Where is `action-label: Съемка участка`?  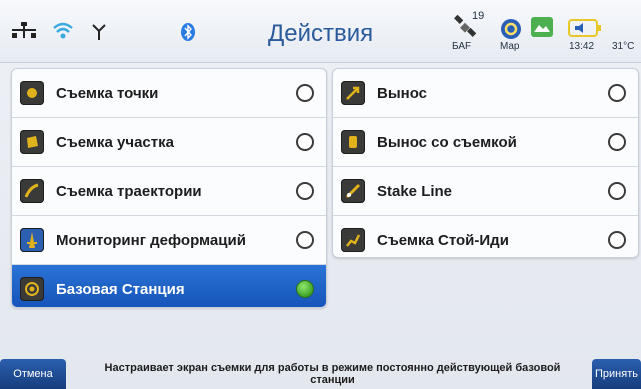
action-label: Съемка участка is located at coordinates (115, 142).